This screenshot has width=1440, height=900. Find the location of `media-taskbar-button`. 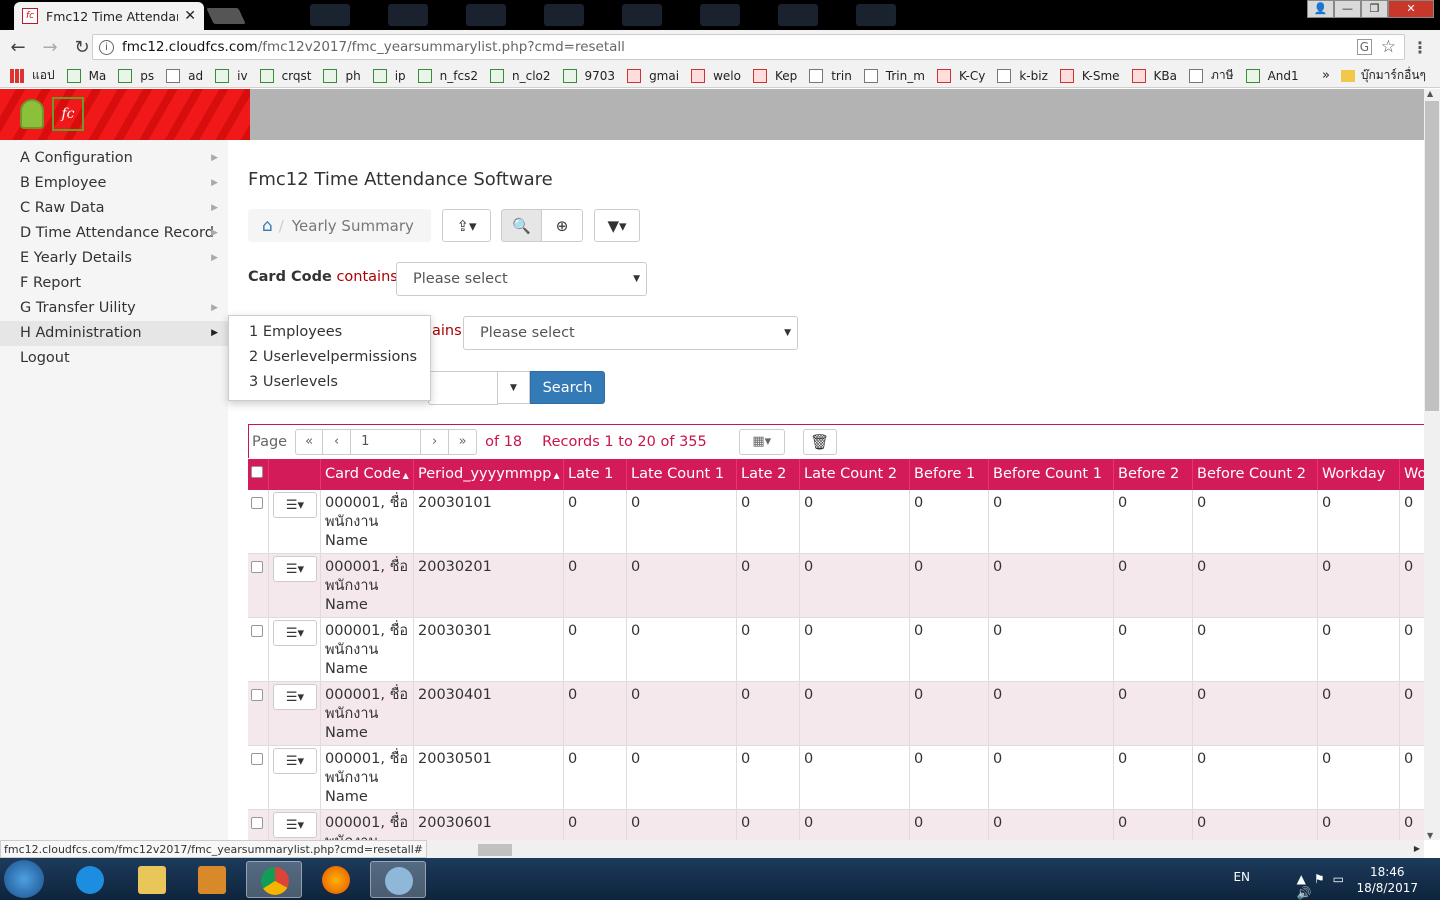

media-taskbar-button is located at coordinates (212, 879).